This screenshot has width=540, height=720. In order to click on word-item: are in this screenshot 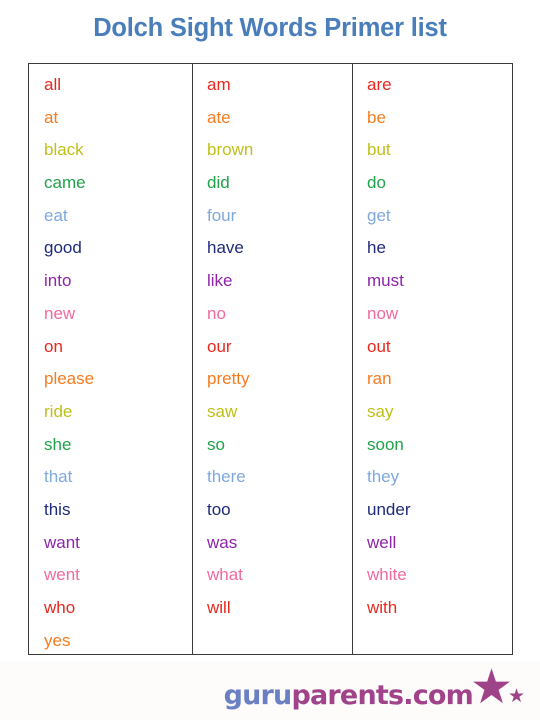, I will do `click(379, 84)`.